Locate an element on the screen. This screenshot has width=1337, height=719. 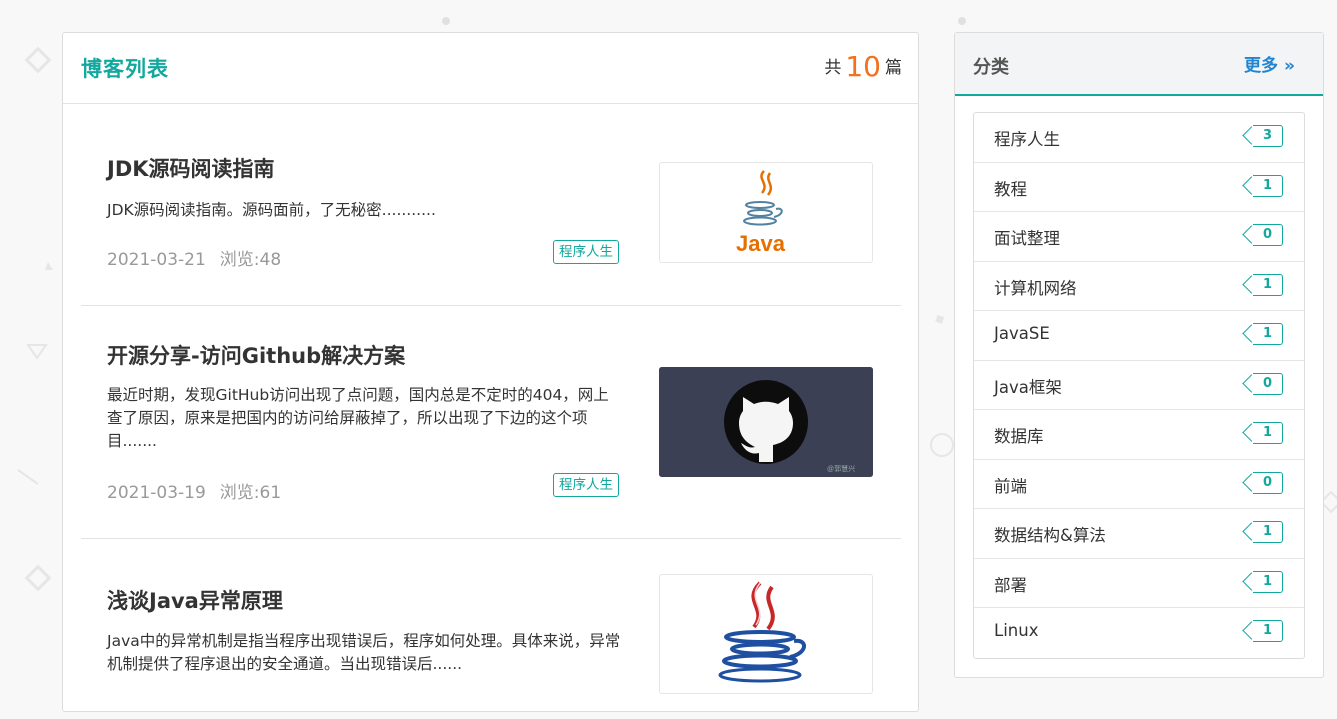
category-name: 程序人生 is located at coordinates (1027, 139).